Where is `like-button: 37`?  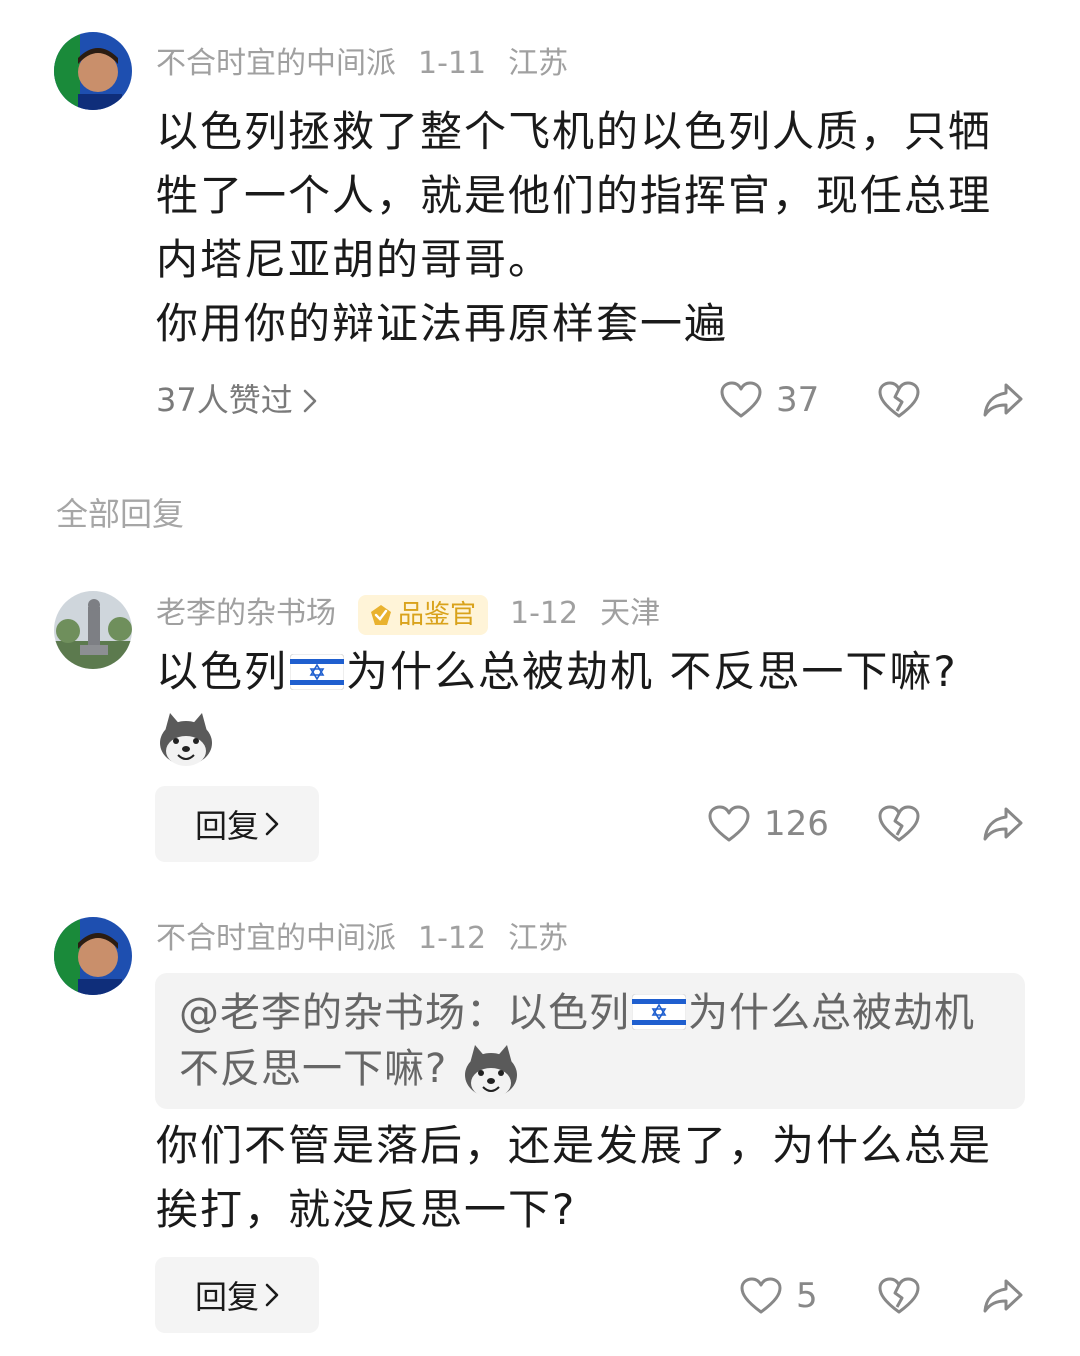 like-button: 37 is located at coordinates (769, 400).